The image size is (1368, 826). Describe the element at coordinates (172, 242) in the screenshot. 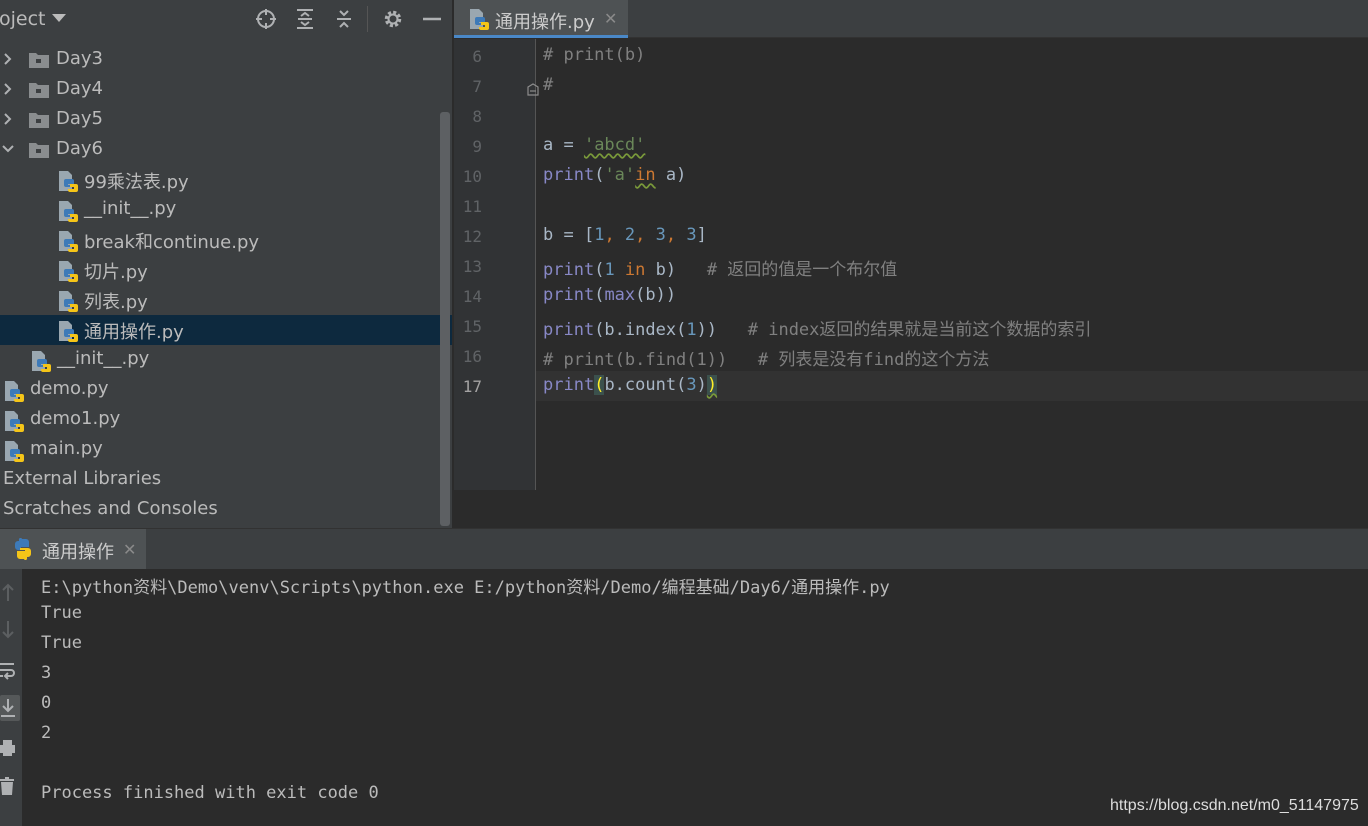

I see `tree-item-label: break和continue.py` at that location.